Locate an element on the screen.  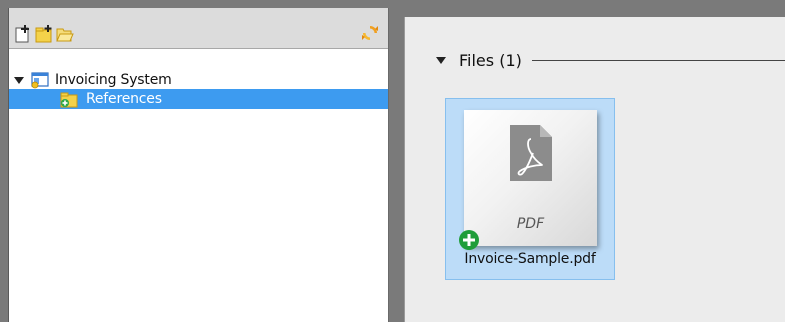
navigation-toolbar is located at coordinates (198, 28).